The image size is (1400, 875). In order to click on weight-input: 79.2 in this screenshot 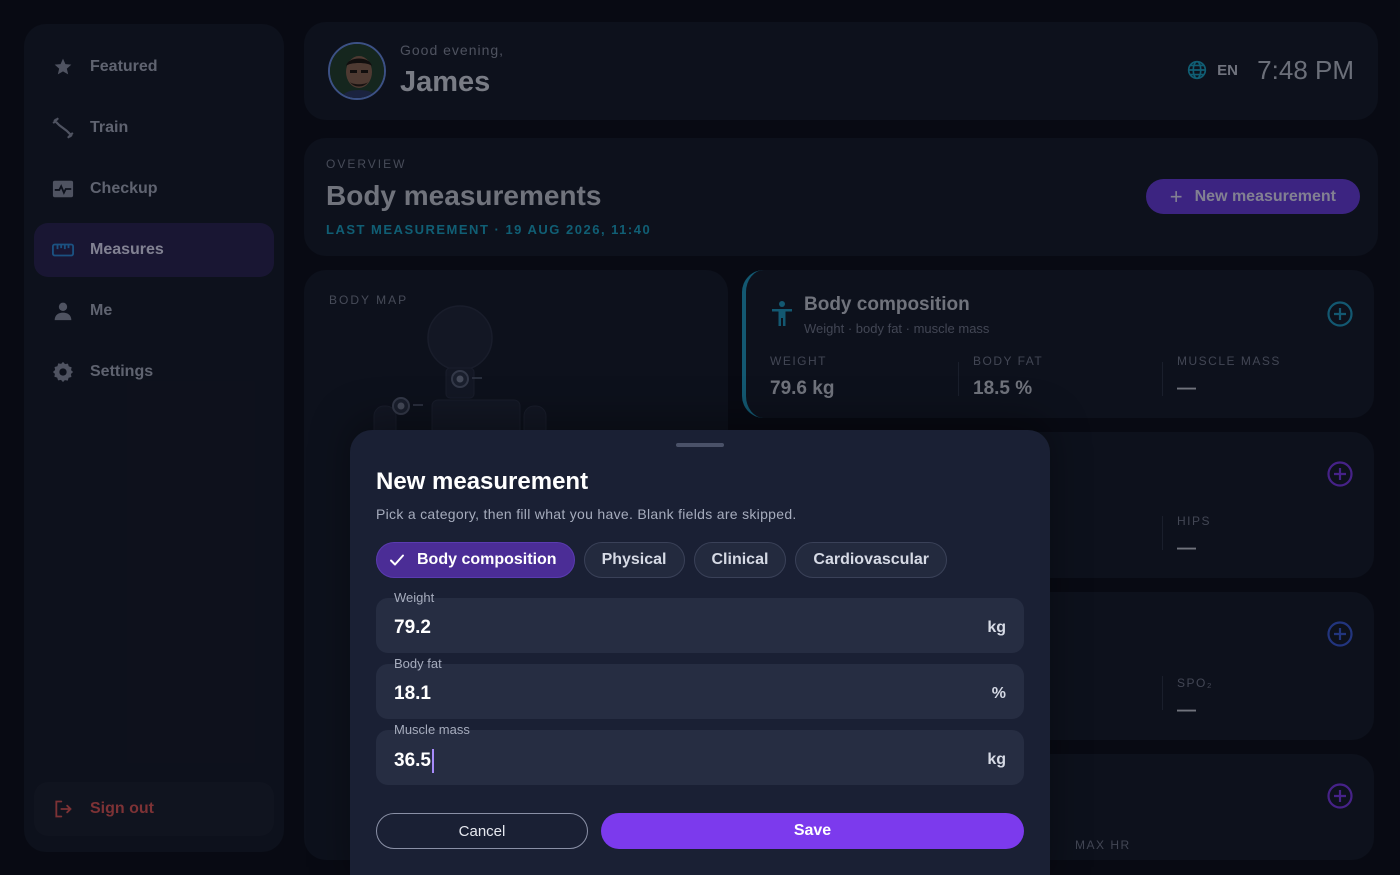, I will do `click(654, 628)`.